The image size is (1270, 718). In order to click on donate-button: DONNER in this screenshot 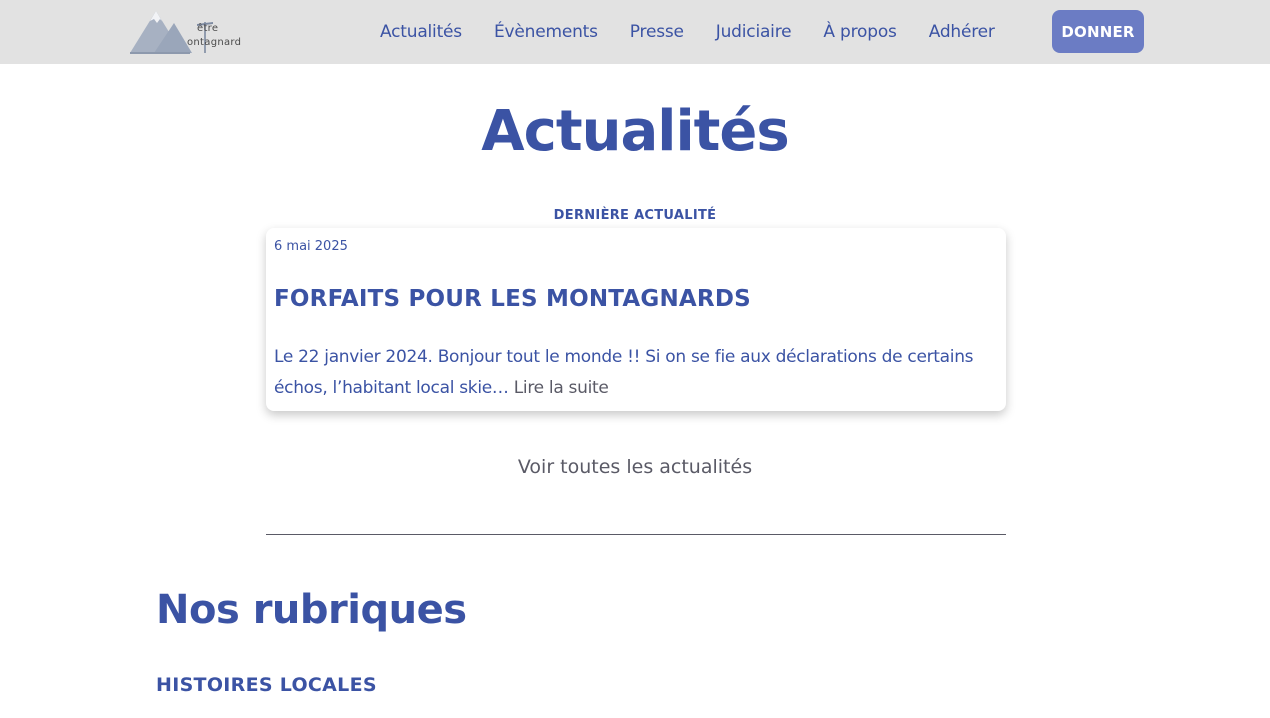, I will do `click(1098, 31)`.